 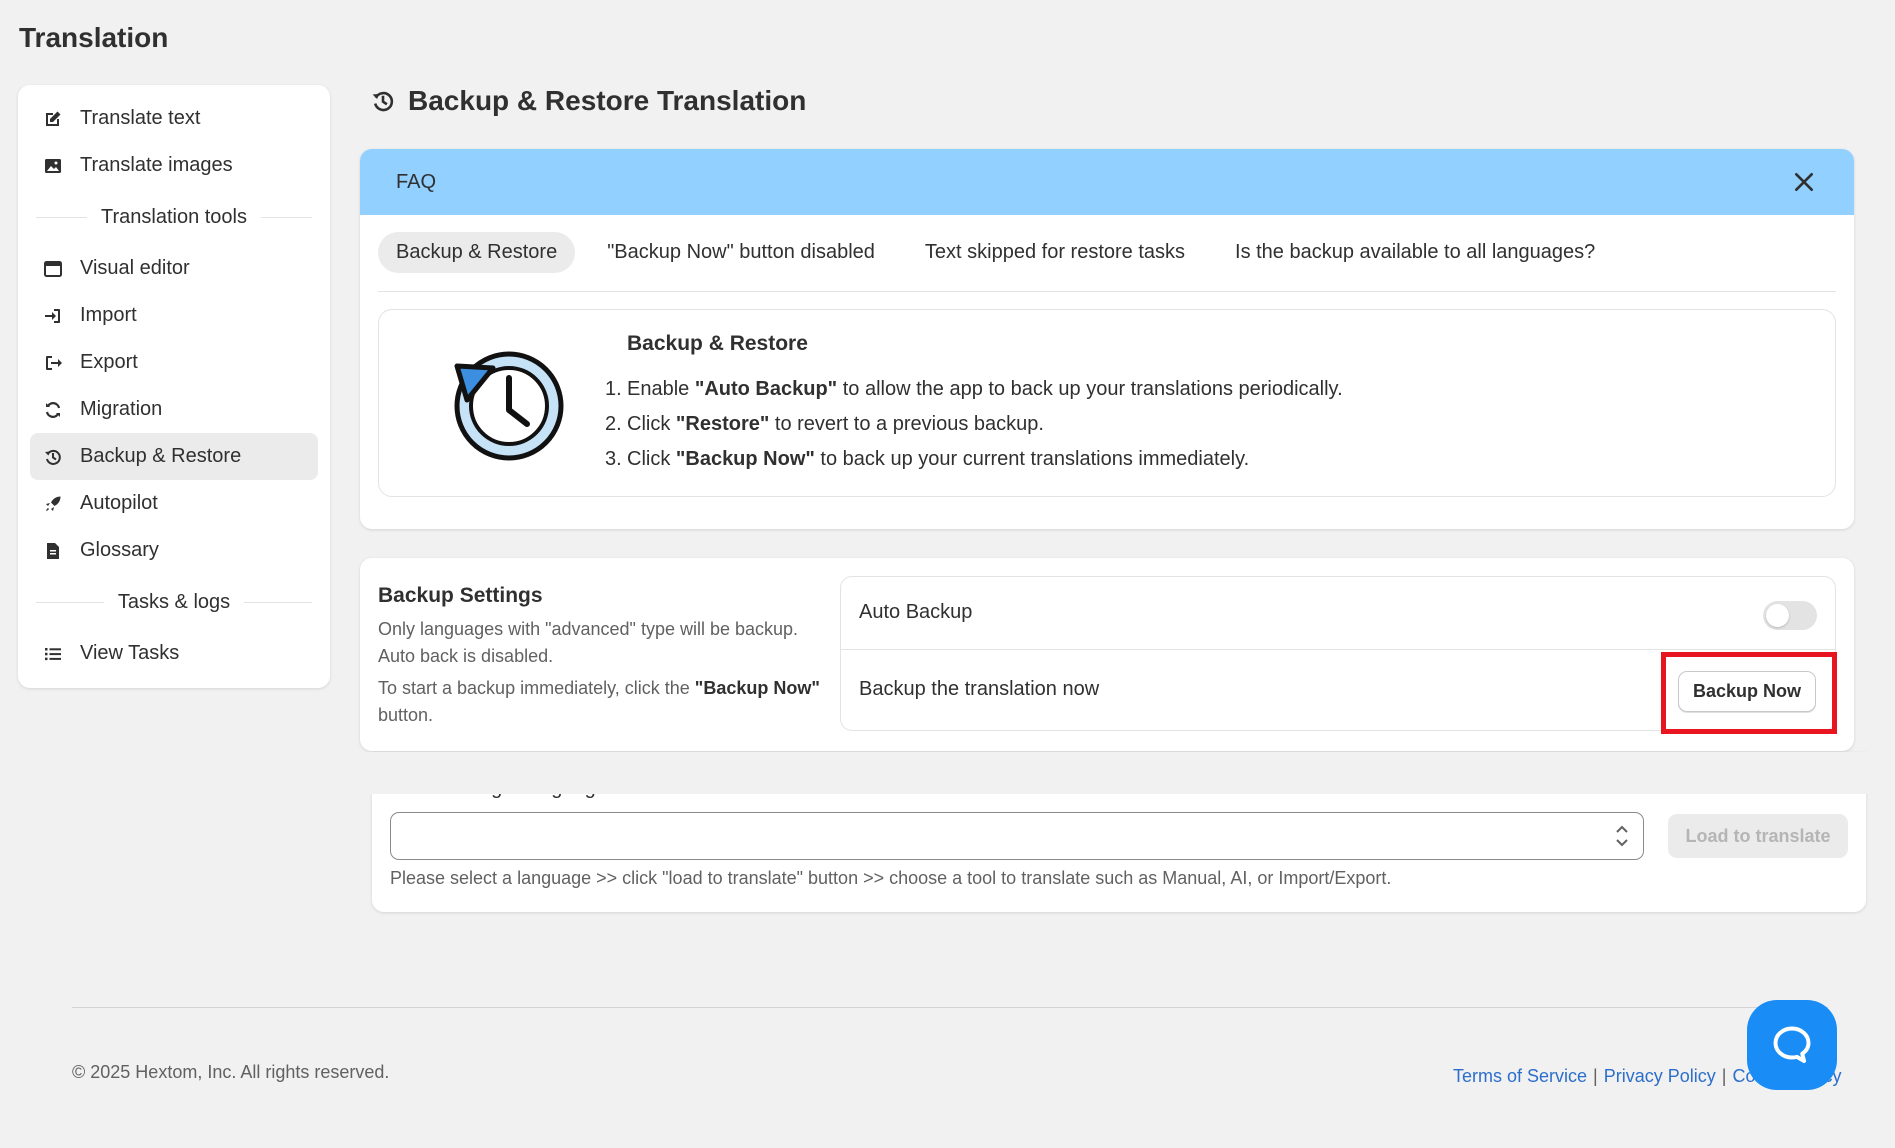 What do you see at coordinates (53, 363) in the screenshot?
I see `export-icon` at bounding box center [53, 363].